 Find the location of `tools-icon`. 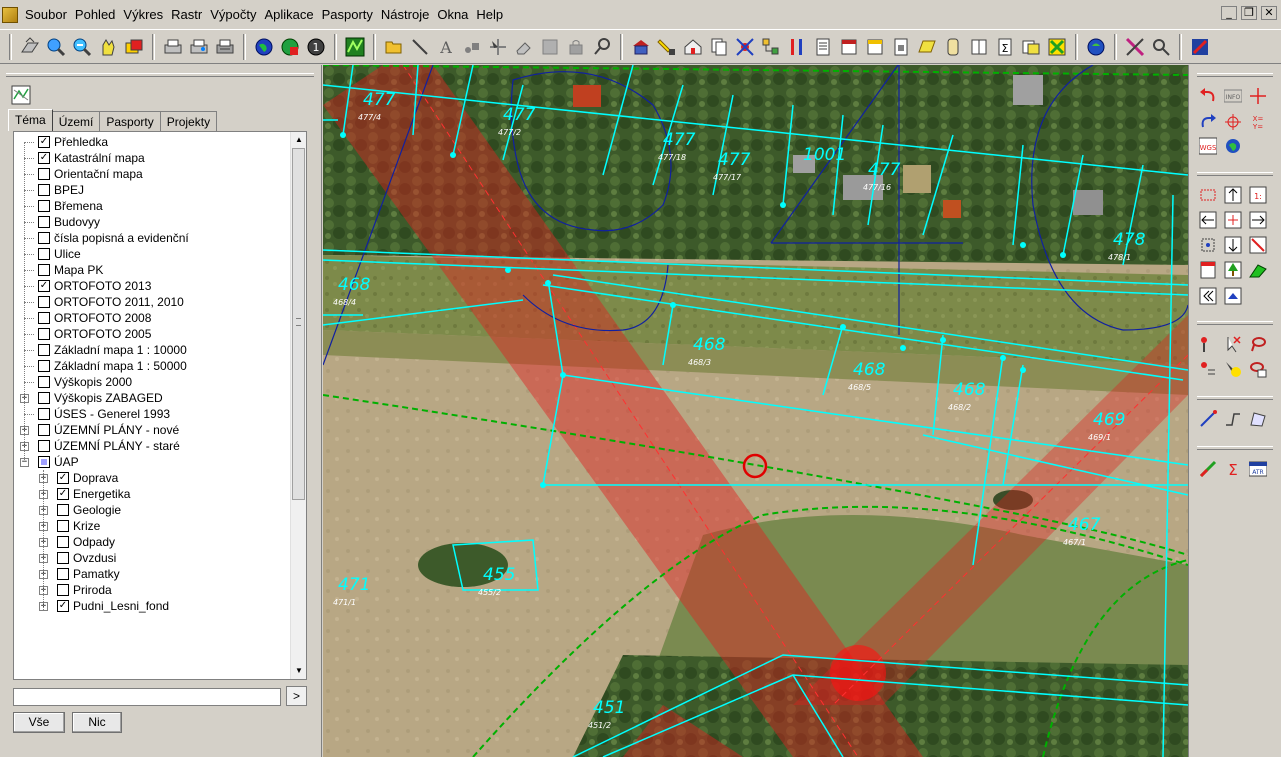

tools-icon is located at coordinates (797, 47).